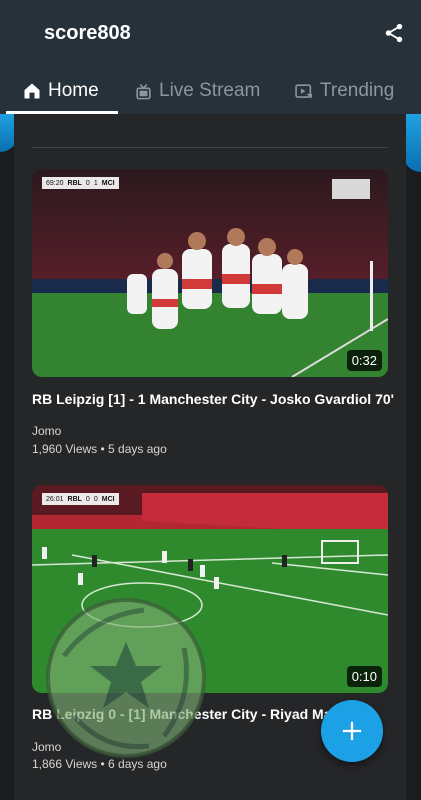  Describe the element at coordinates (87, 33) in the screenshot. I see `app-title: score808` at that location.